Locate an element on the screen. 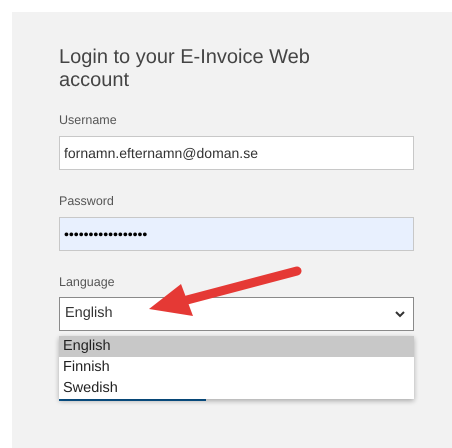 The width and height of the screenshot is (452, 448). dropdown-option: English is located at coordinates (236, 346).